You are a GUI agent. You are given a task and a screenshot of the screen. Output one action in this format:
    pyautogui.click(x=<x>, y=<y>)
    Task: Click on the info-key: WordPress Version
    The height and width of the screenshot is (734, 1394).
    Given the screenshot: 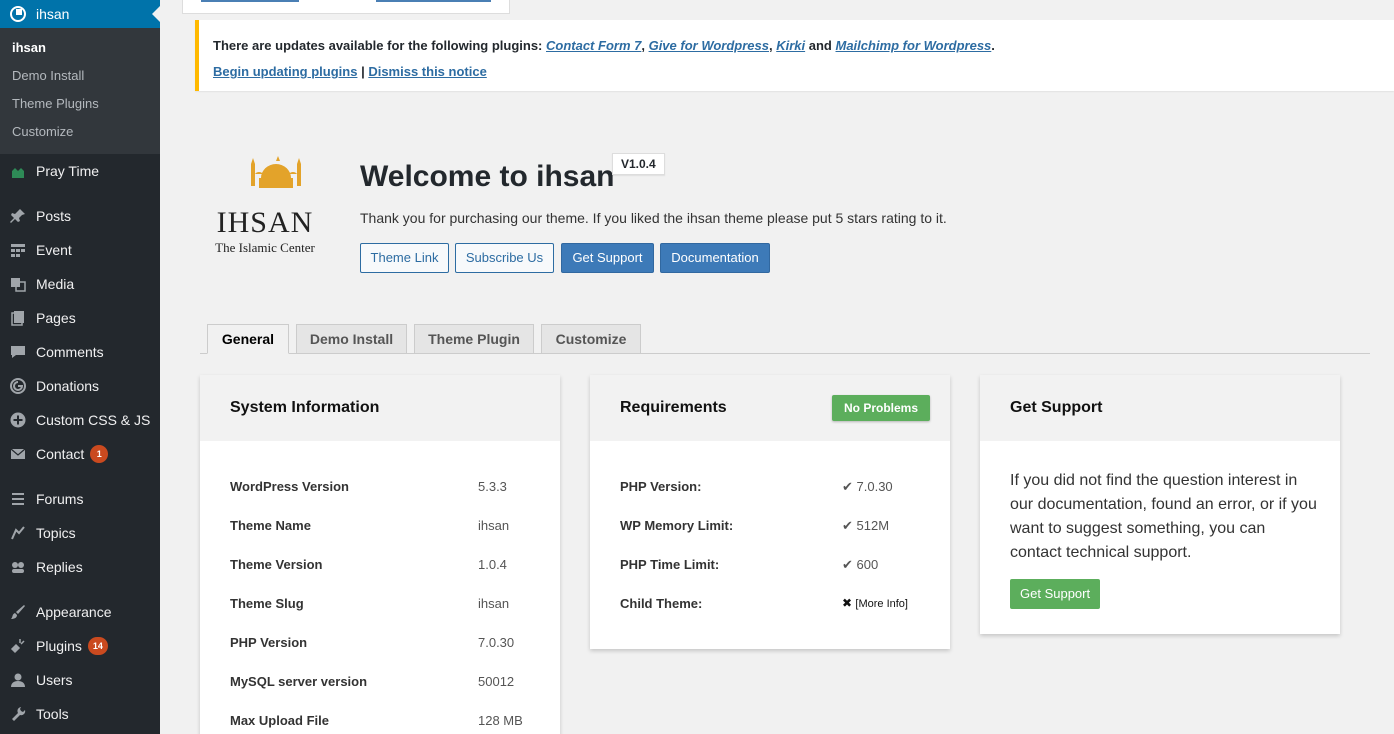 What is the action you would take?
    pyautogui.click(x=289, y=486)
    